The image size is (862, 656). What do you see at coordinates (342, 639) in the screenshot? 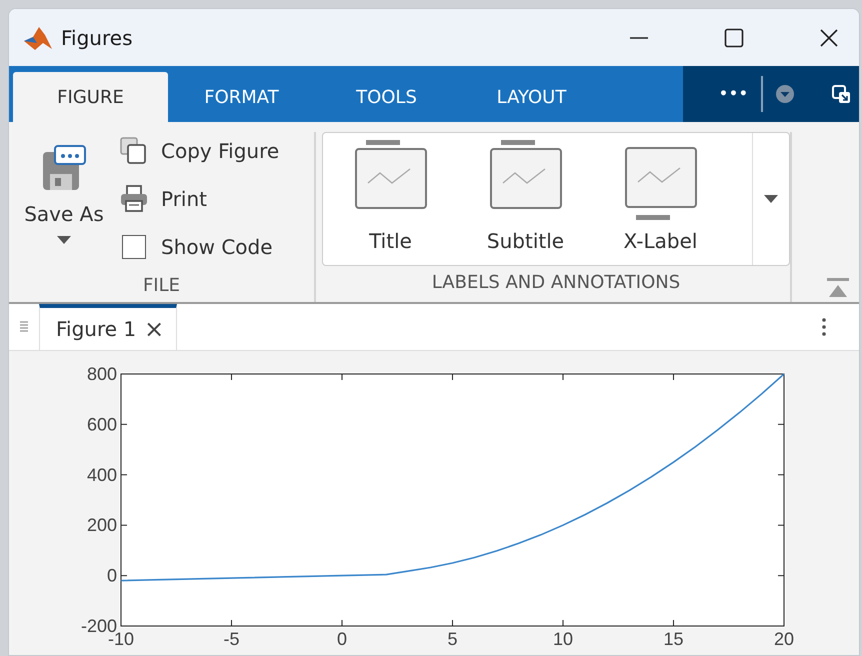
I see `x-tick-label: 0` at bounding box center [342, 639].